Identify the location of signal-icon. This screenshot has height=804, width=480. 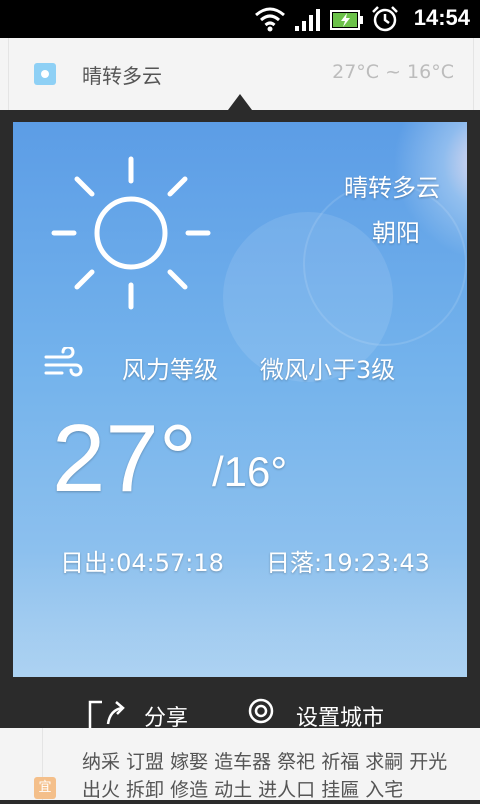
(307, 20).